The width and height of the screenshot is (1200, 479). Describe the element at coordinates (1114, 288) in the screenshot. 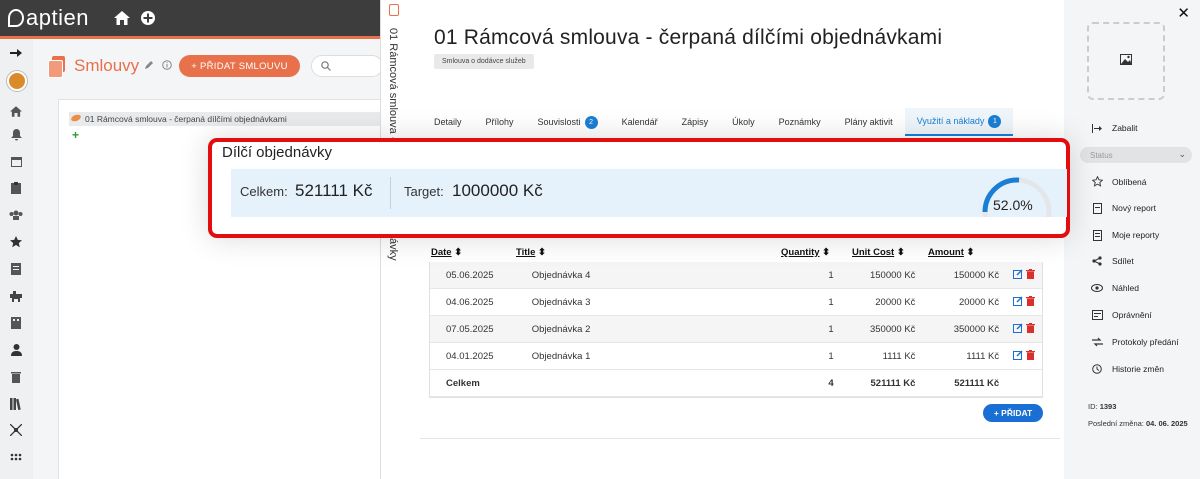

I see `sidebar-action-4: Náhled` at that location.